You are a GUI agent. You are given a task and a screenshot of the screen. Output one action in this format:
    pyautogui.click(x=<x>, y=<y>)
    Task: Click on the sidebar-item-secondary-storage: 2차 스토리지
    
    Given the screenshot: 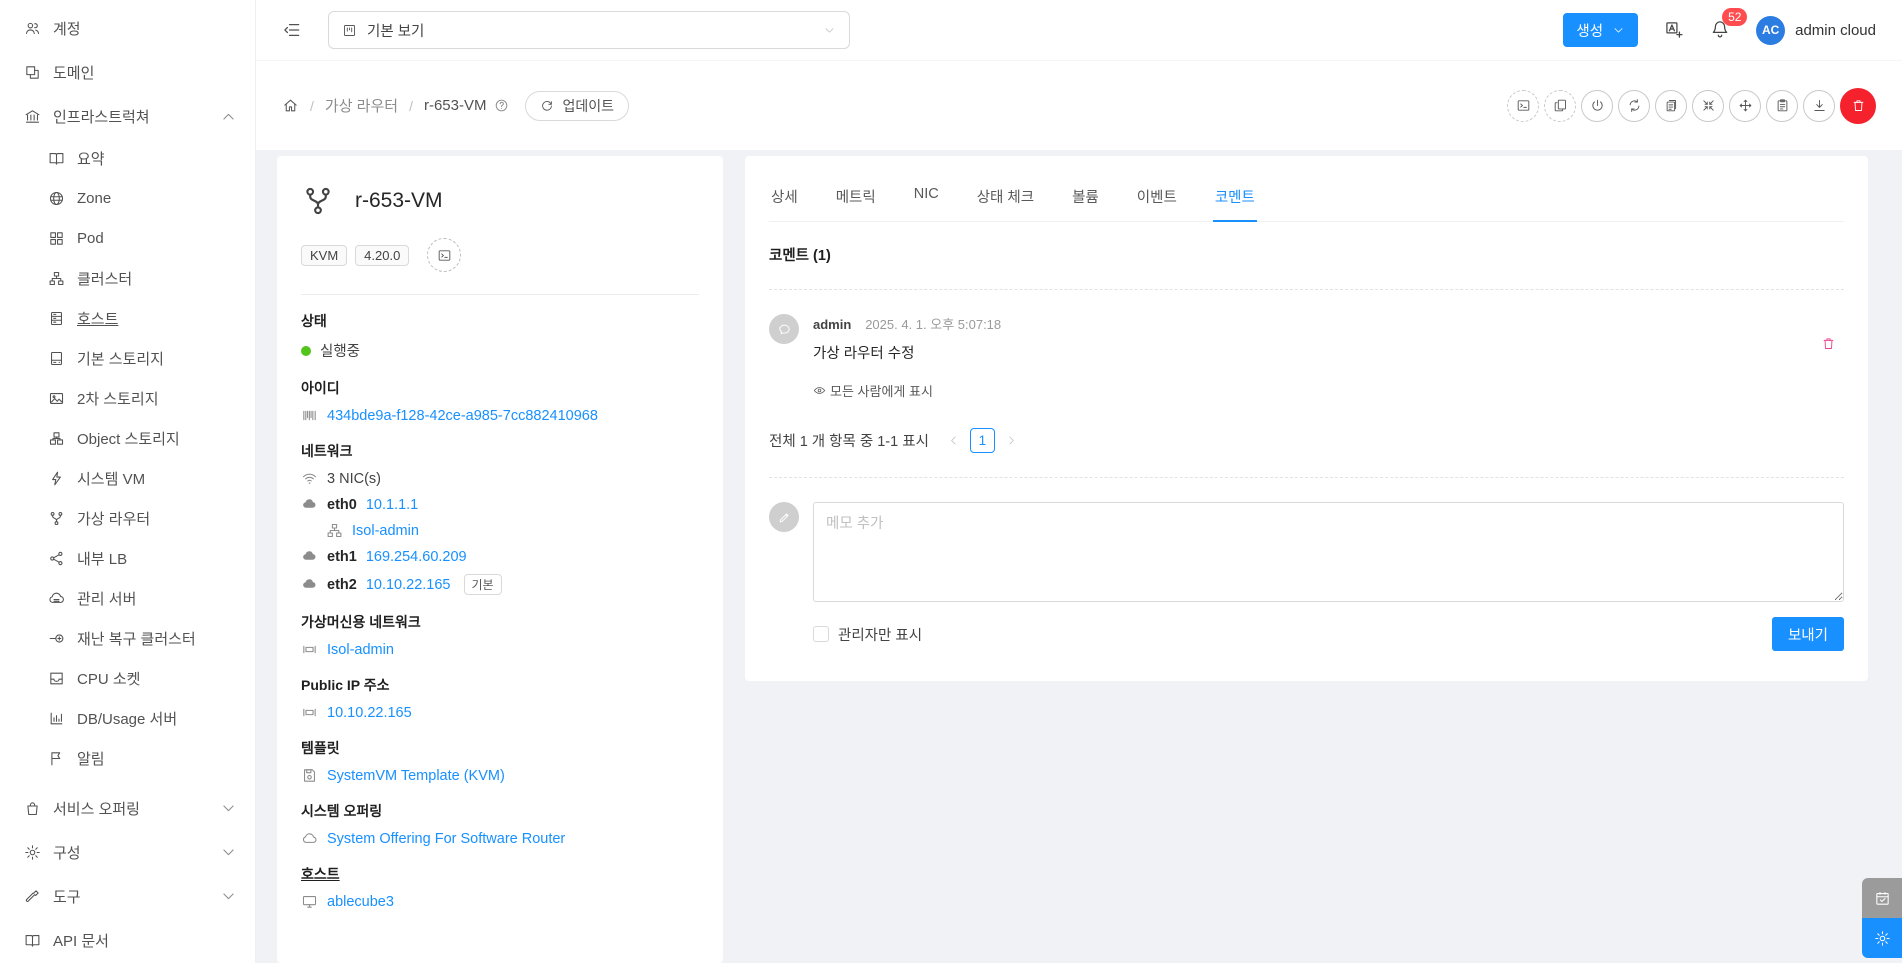 What is the action you would take?
    pyautogui.click(x=127, y=398)
    